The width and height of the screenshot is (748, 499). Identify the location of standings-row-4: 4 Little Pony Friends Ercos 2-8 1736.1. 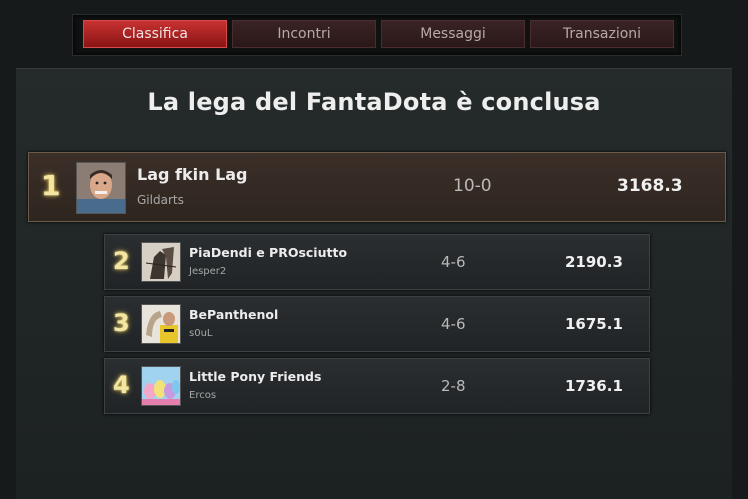
(377, 386).